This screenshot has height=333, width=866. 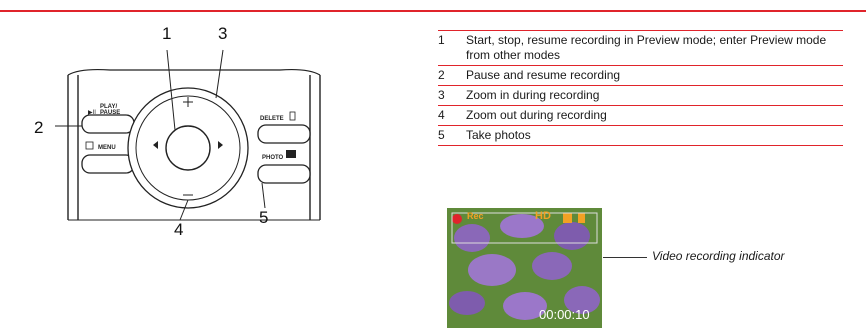 I want to click on camera-screen-preview: Rec HD 00:00:10, so click(x=524, y=268).